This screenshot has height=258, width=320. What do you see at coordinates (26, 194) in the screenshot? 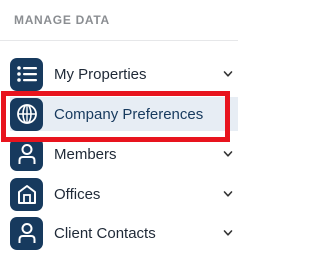
I see `building-icon` at bounding box center [26, 194].